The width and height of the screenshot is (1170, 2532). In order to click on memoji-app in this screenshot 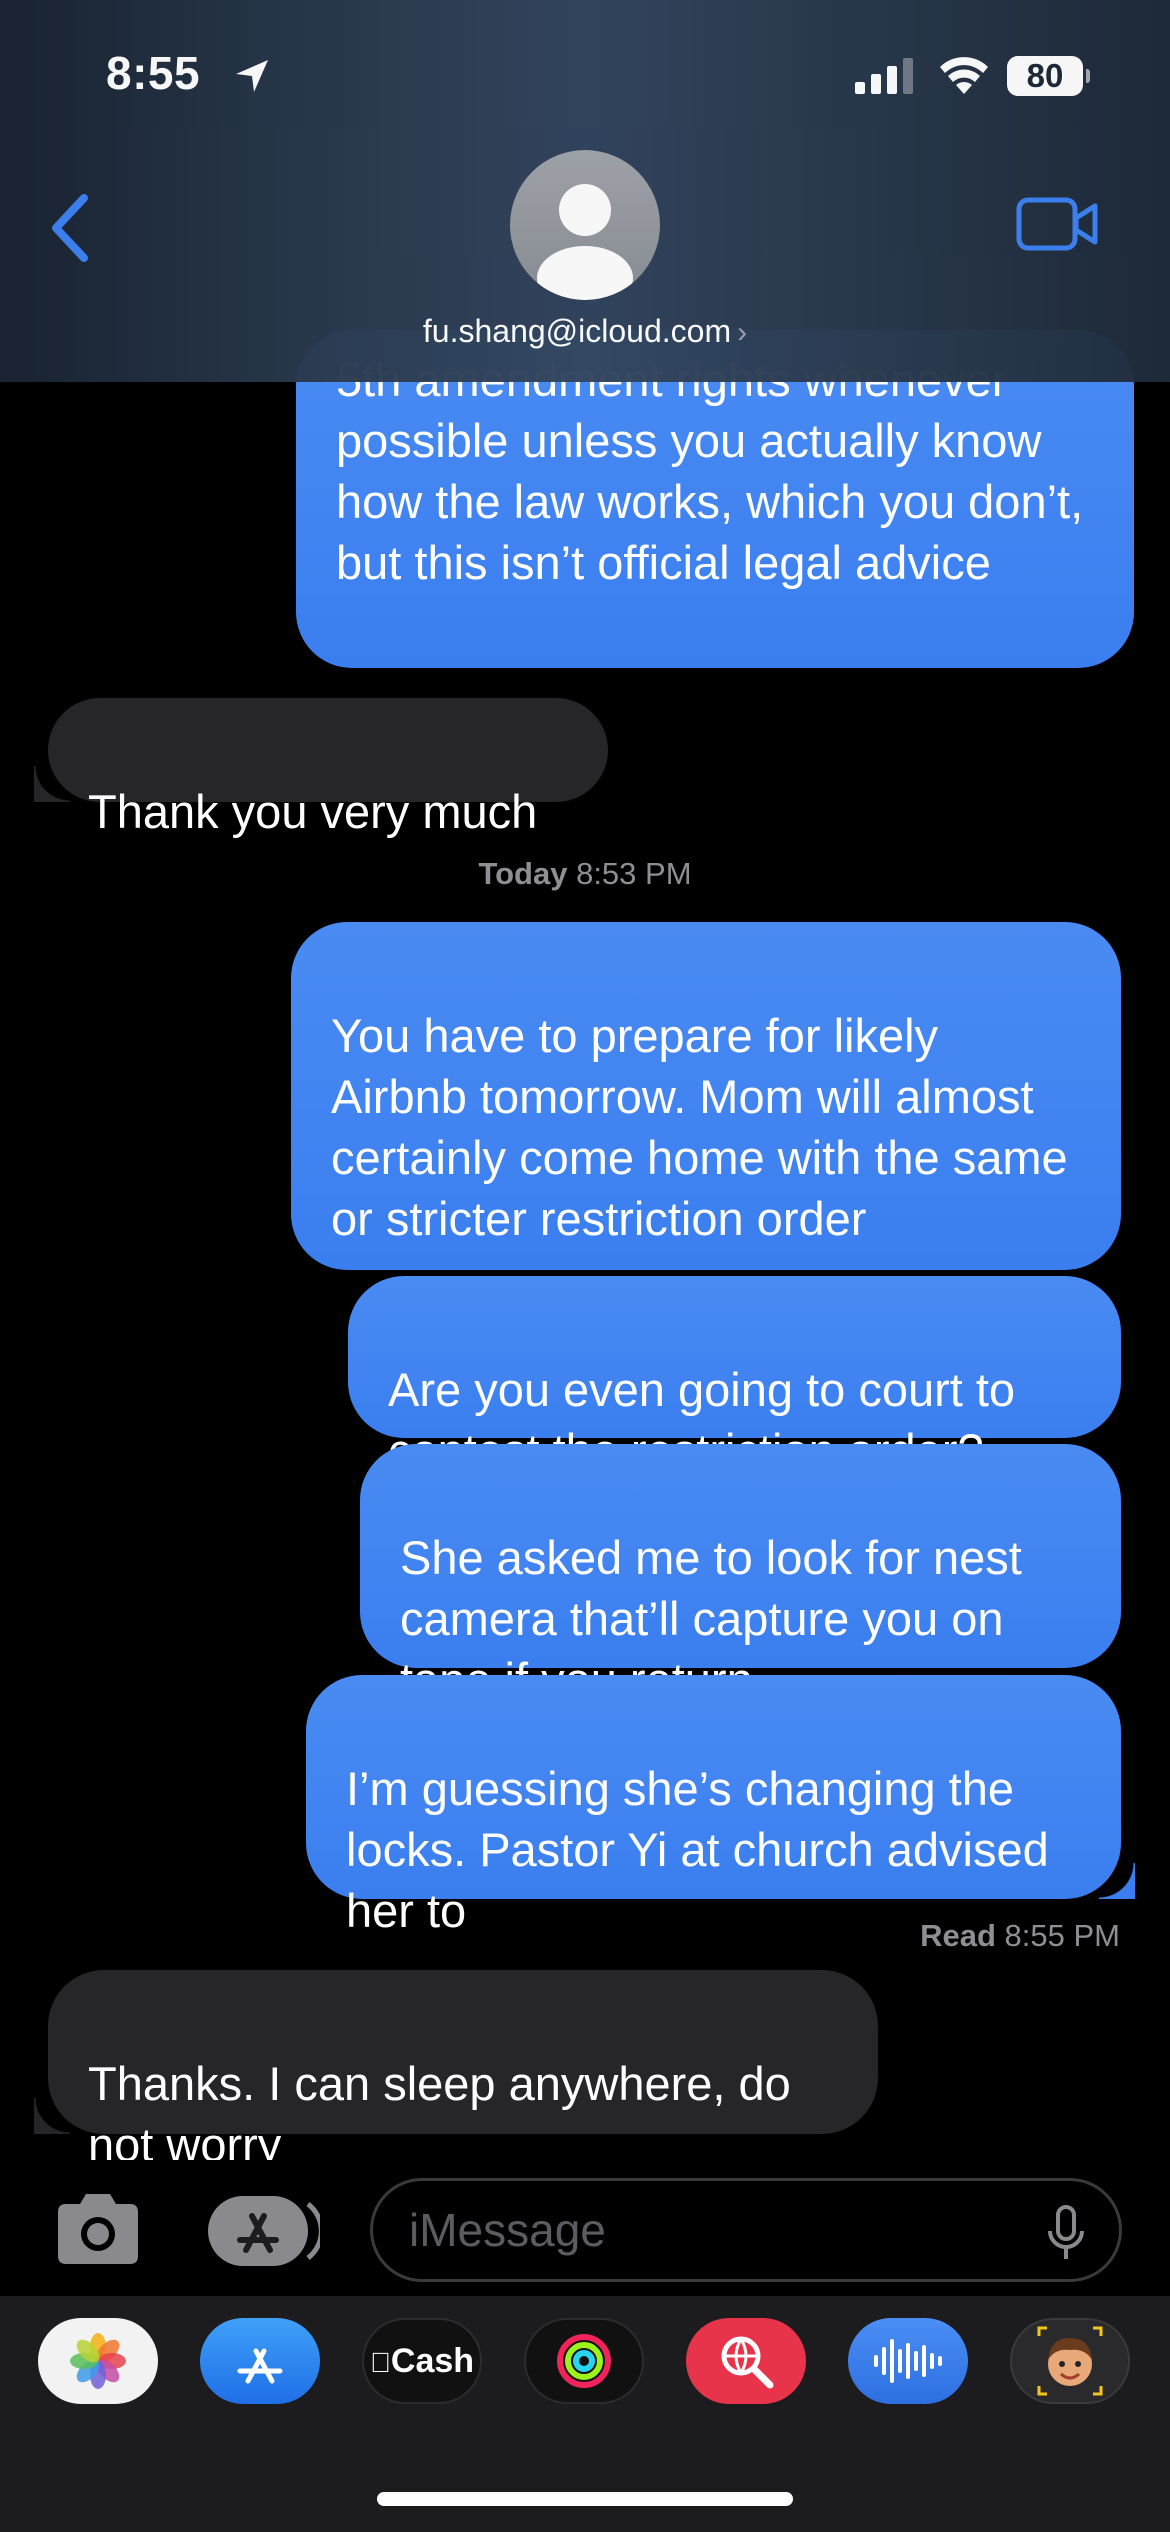, I will do `click(1070, 2361)`.